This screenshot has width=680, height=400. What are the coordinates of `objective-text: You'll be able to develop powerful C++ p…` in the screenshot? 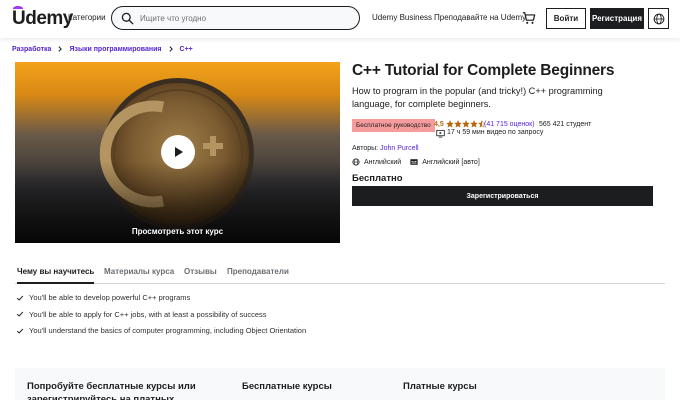 It's located at (110, 297).